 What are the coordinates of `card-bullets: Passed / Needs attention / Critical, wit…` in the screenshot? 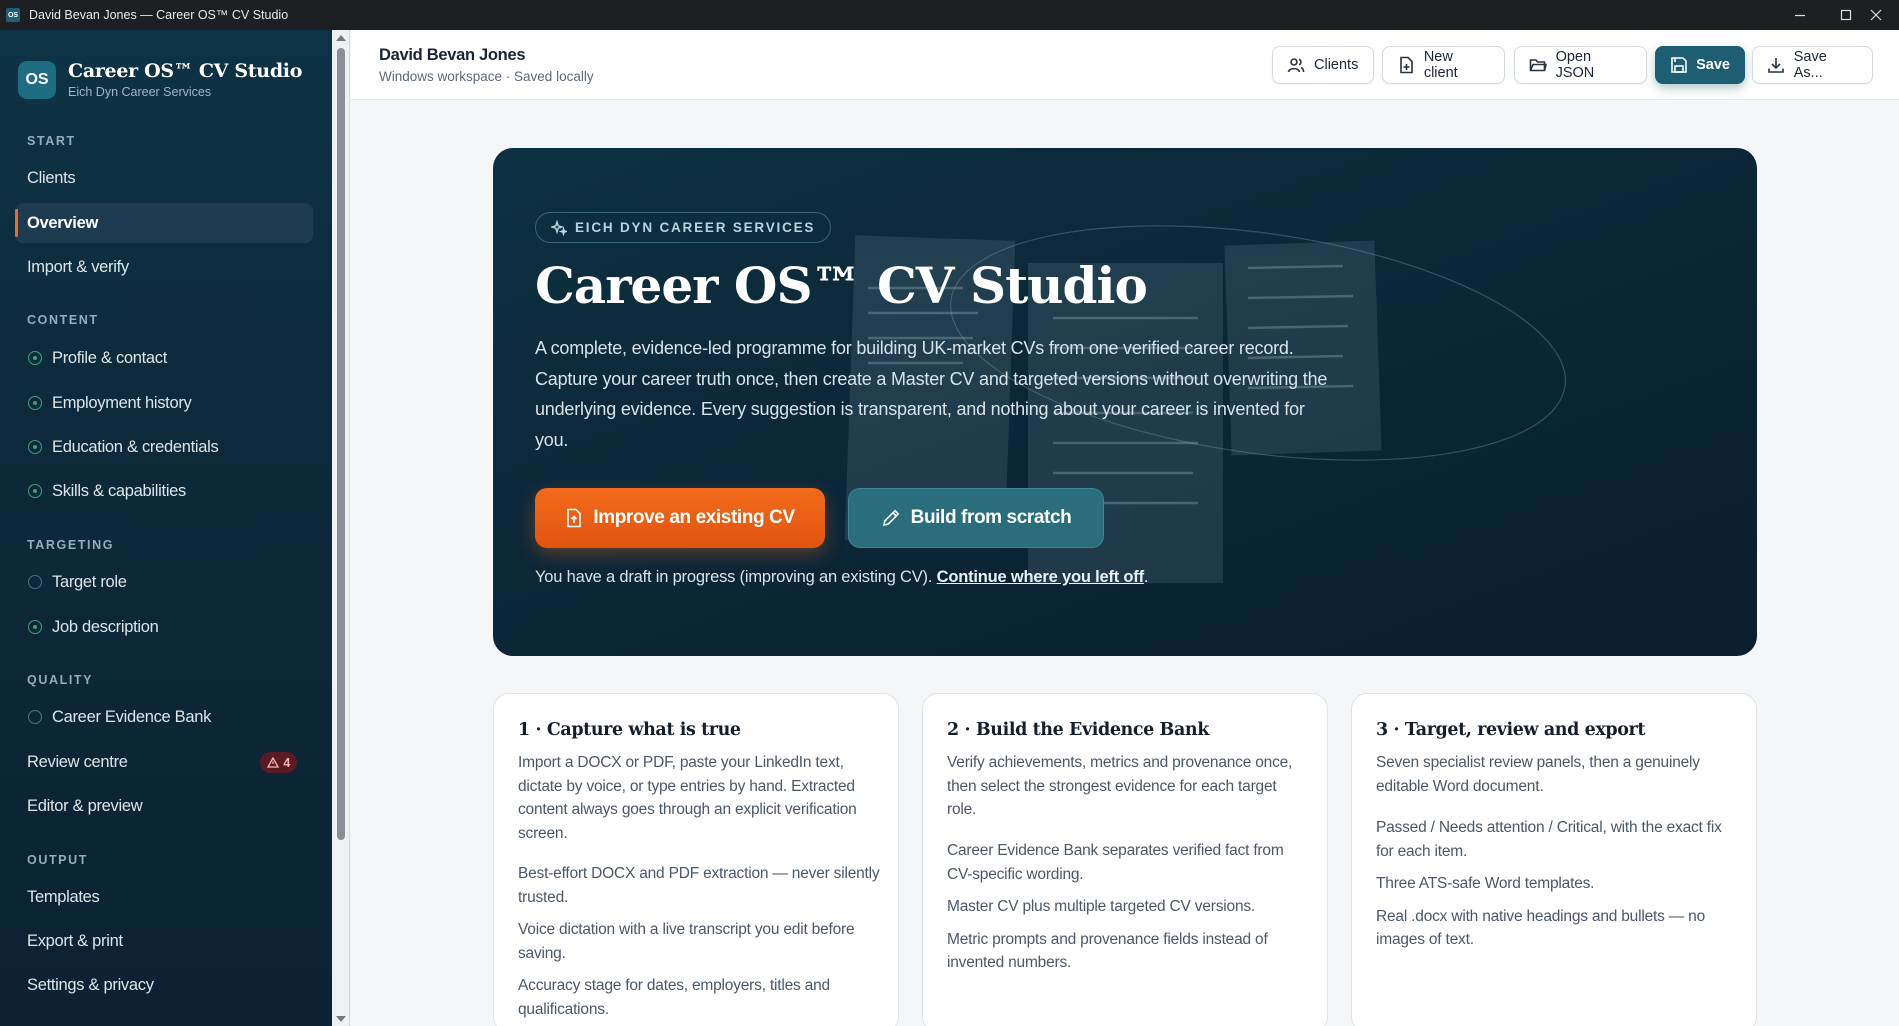 It's located at (1557, 888).